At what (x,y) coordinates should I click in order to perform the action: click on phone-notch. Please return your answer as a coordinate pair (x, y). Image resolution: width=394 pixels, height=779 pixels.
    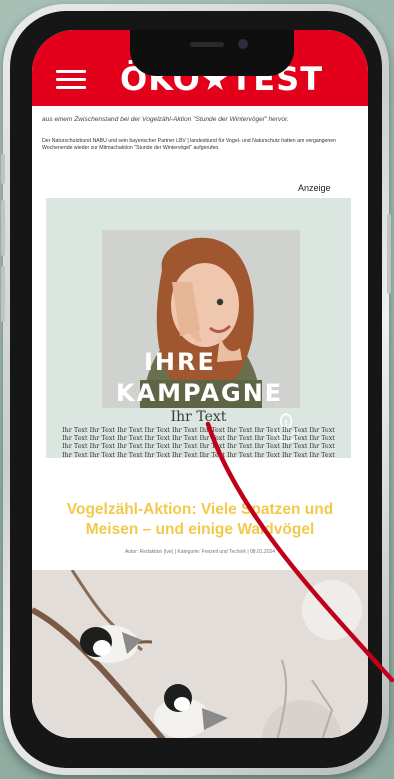
    Looking at the image, I should click on (212, 53).